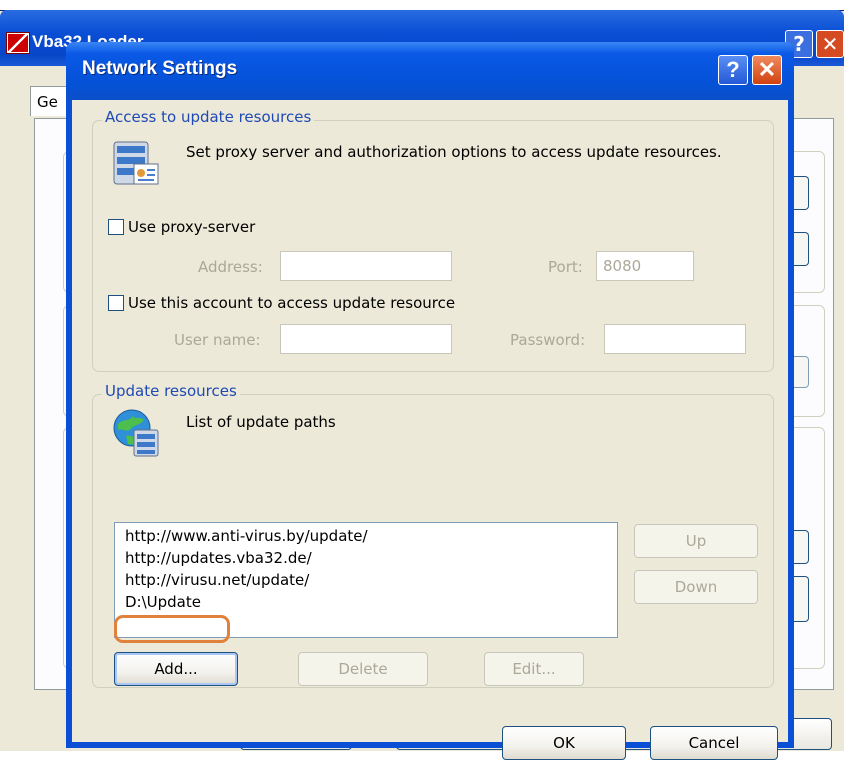  Describe the element at coordinates (261, 422) in the screenshot. I see `update-description: List of update paths` at that location.